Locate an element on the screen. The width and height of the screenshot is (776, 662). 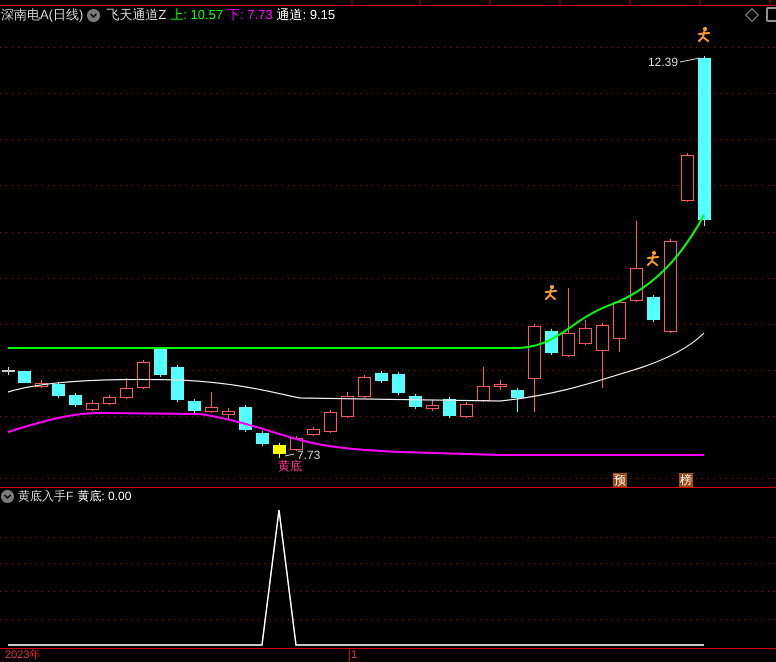
indicator-name: 飞天通道Z is located at coordinates (136, 15).